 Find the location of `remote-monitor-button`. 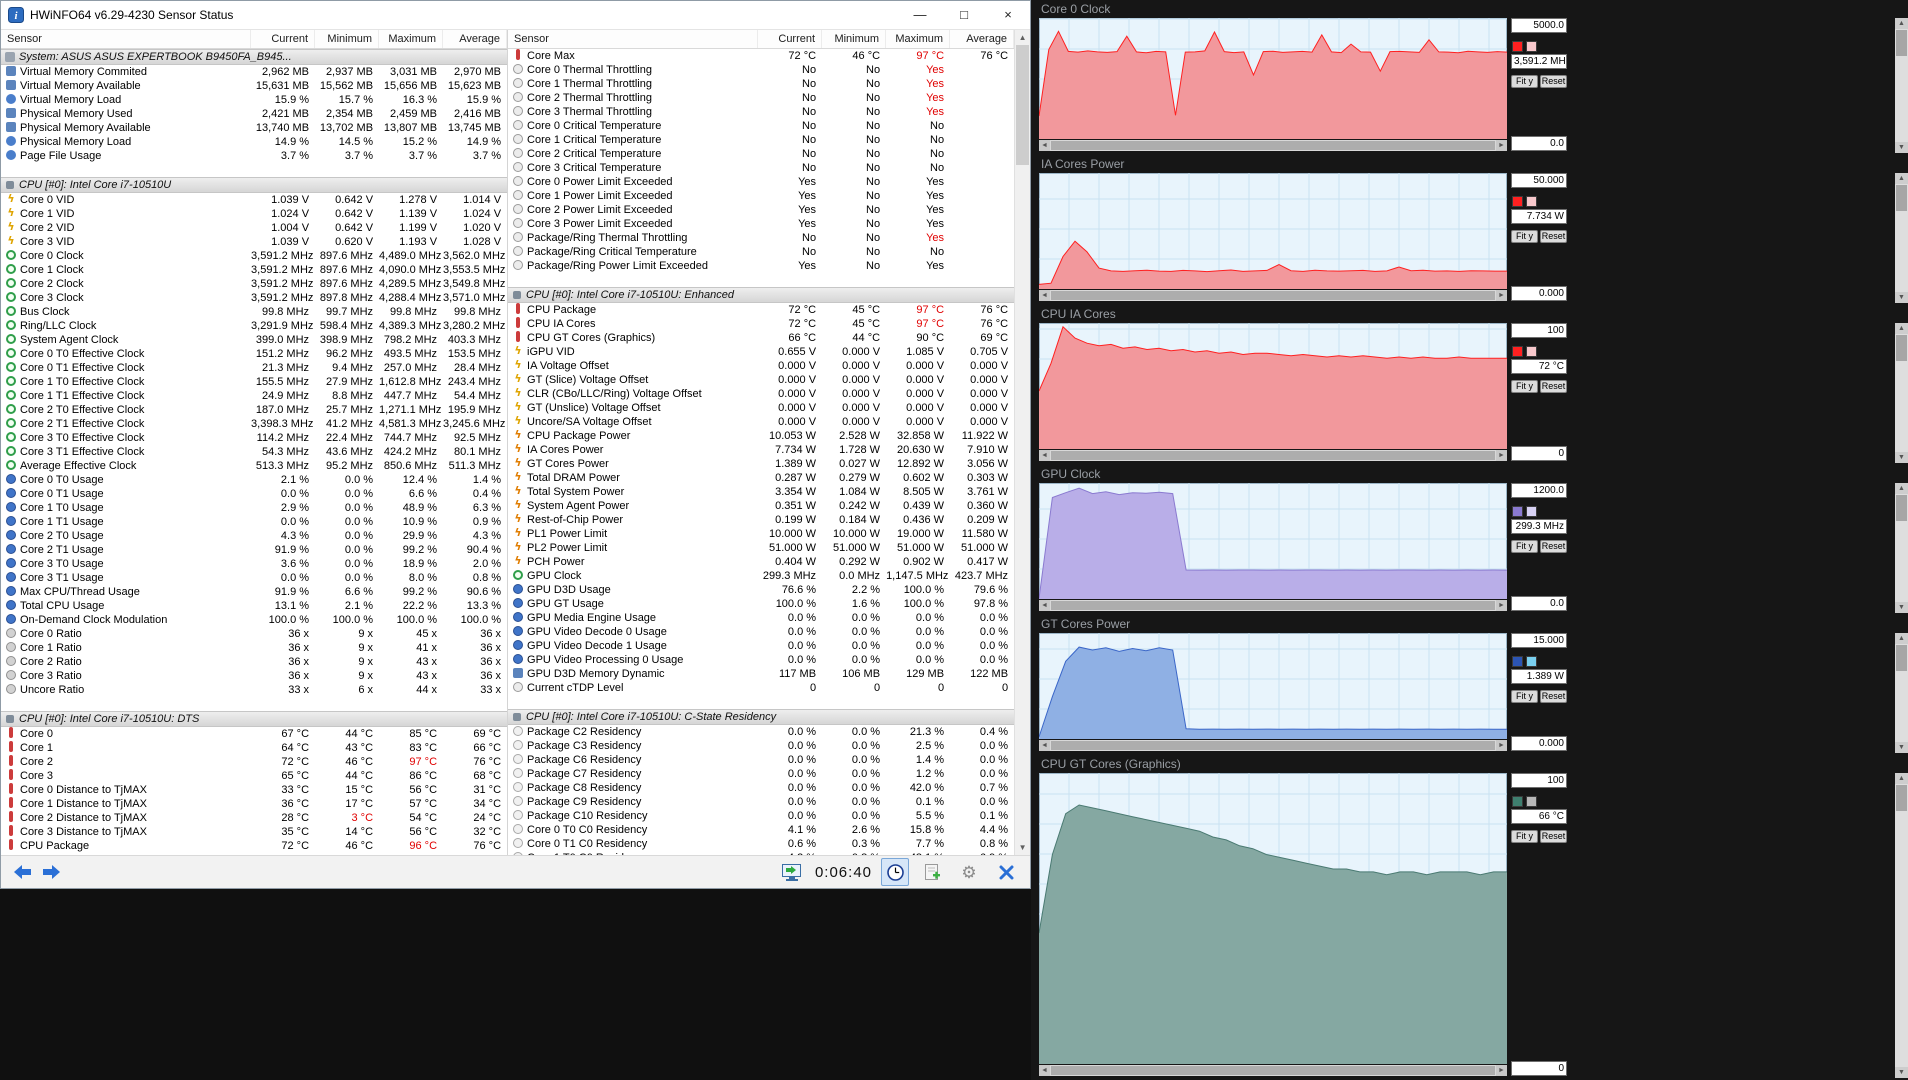

remote-monitor-button is located at coordinates (792, 872).